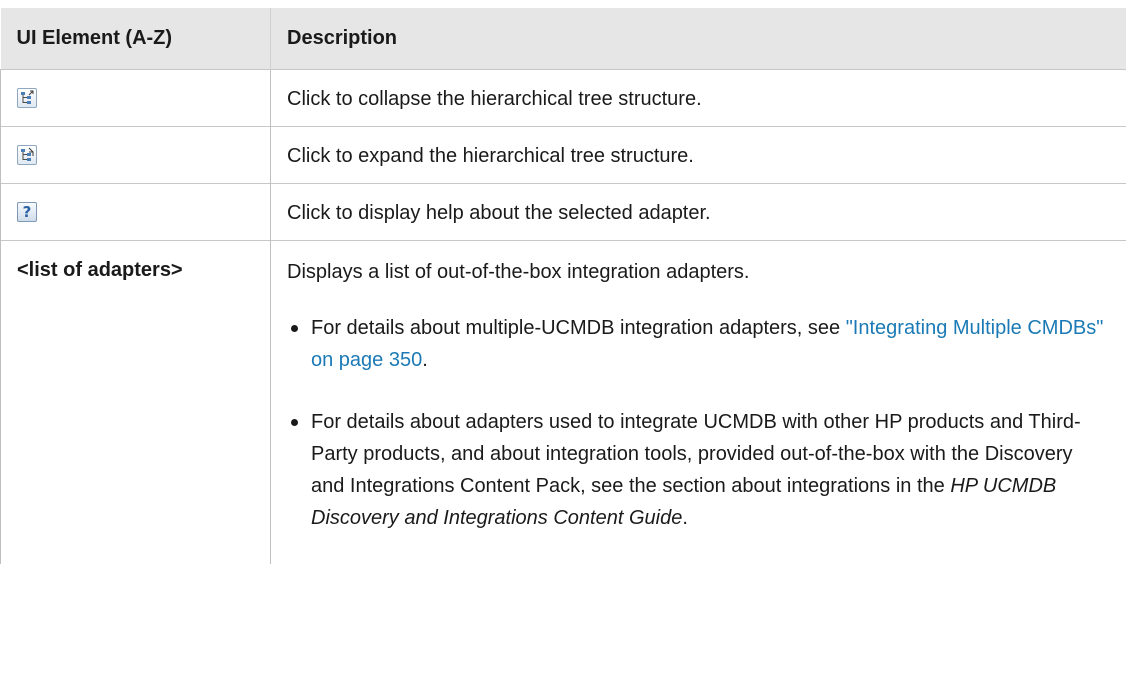 The image size is (1126, 687). Describe the element at coordinates (135, 39) in the screenshot. I see `header-ui-element: UI Element (A-Z)` at that location.